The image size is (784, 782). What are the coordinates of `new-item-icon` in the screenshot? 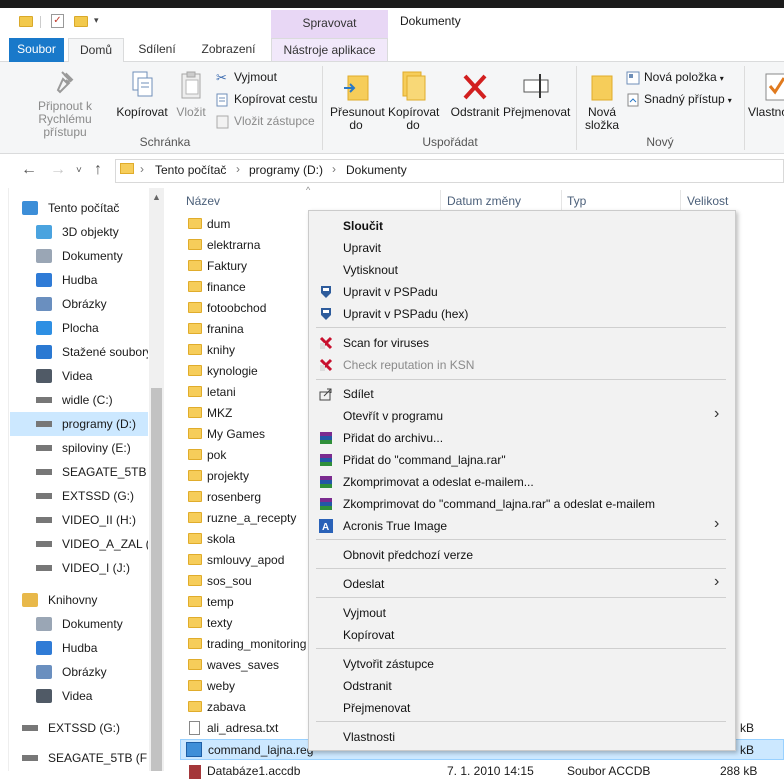 It's located at (633, 78).